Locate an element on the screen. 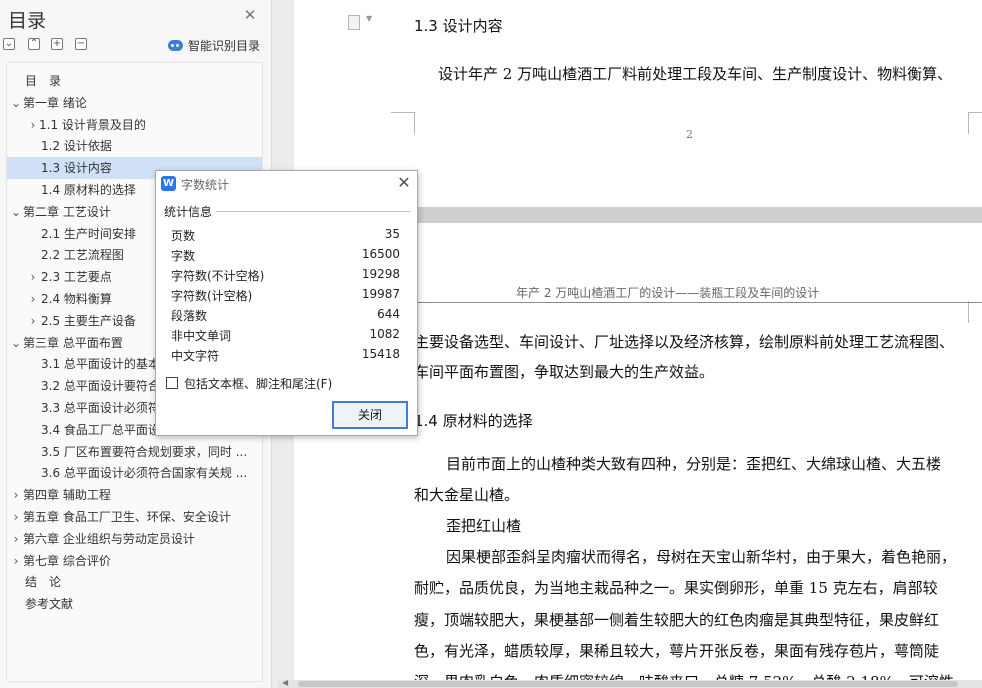 This screenshot has height=688, width=982. toc-item-label: 结 论 is located at coordinates (43, 582).